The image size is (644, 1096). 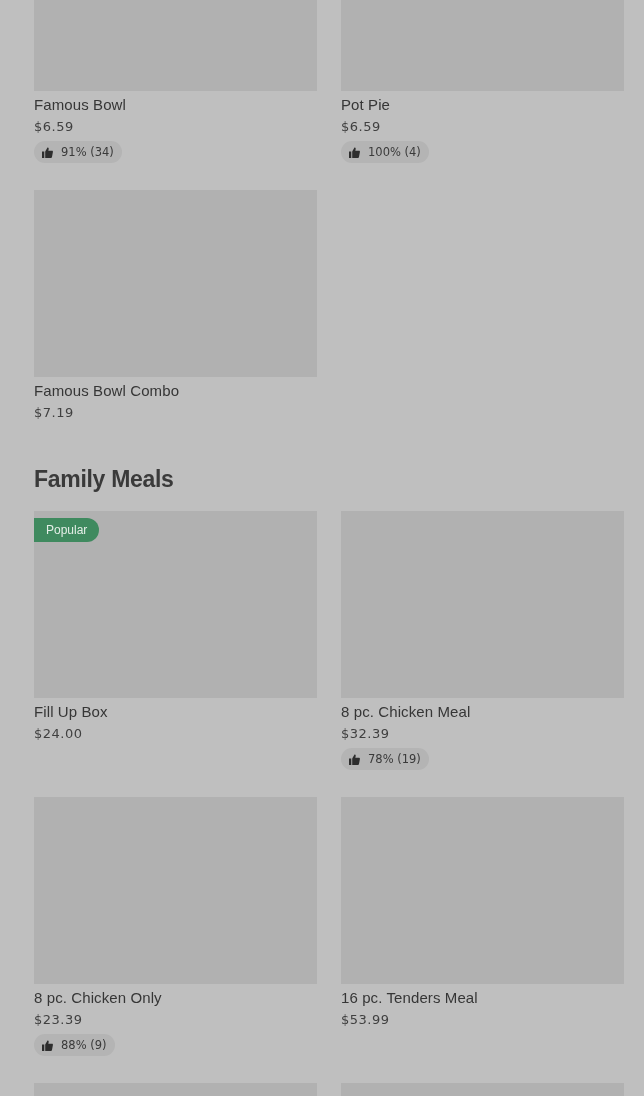 I want to click on item-name: 8 pc. Chicken Meal, so click(x=482, y=712).